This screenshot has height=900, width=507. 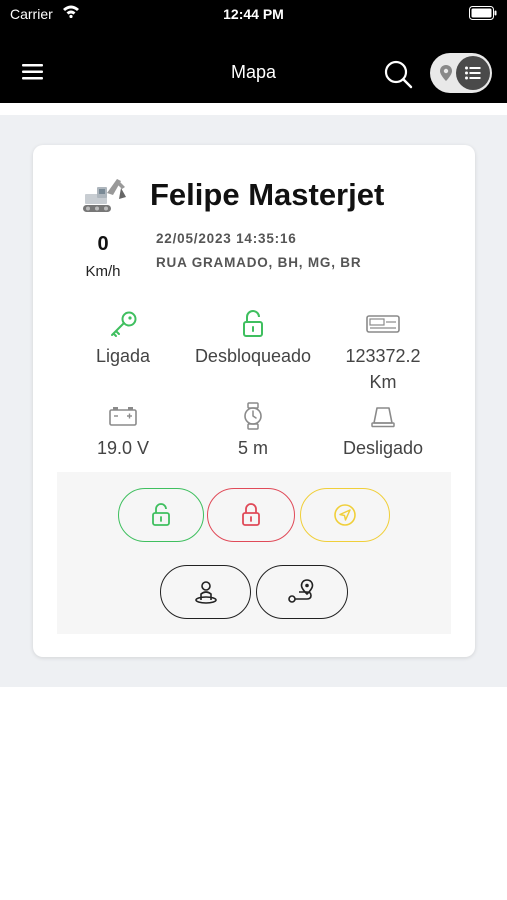 I want to click on search-icon, so click(x=398, y=76).